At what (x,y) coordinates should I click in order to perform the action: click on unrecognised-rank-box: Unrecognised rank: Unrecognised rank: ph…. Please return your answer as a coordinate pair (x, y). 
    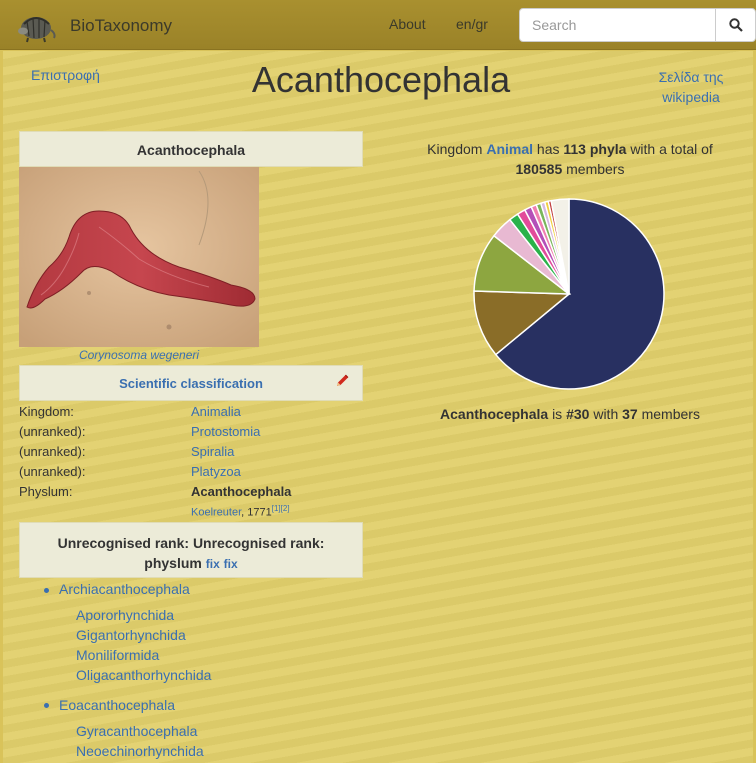
    Looking at the image, I should click on (191, 550).